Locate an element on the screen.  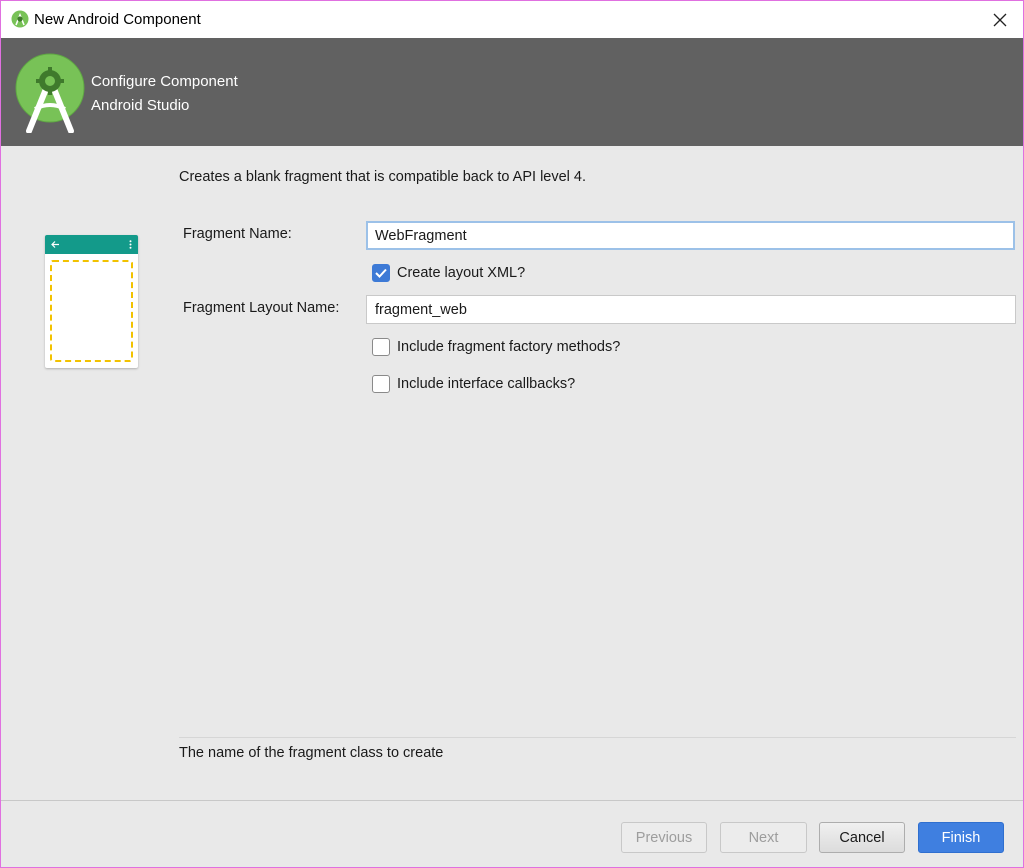
include-interface-callbacks-label: Include interface callbacks? is located at coordinates (486, 384).